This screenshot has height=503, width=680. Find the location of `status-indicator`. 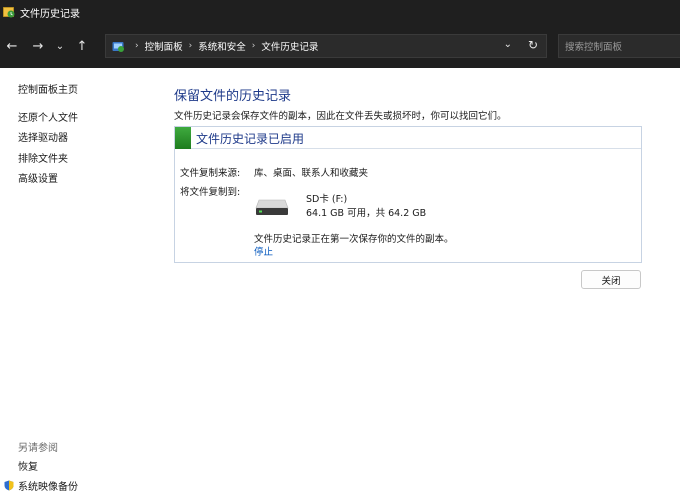

status-indicator is located at coordinates (183, 138).